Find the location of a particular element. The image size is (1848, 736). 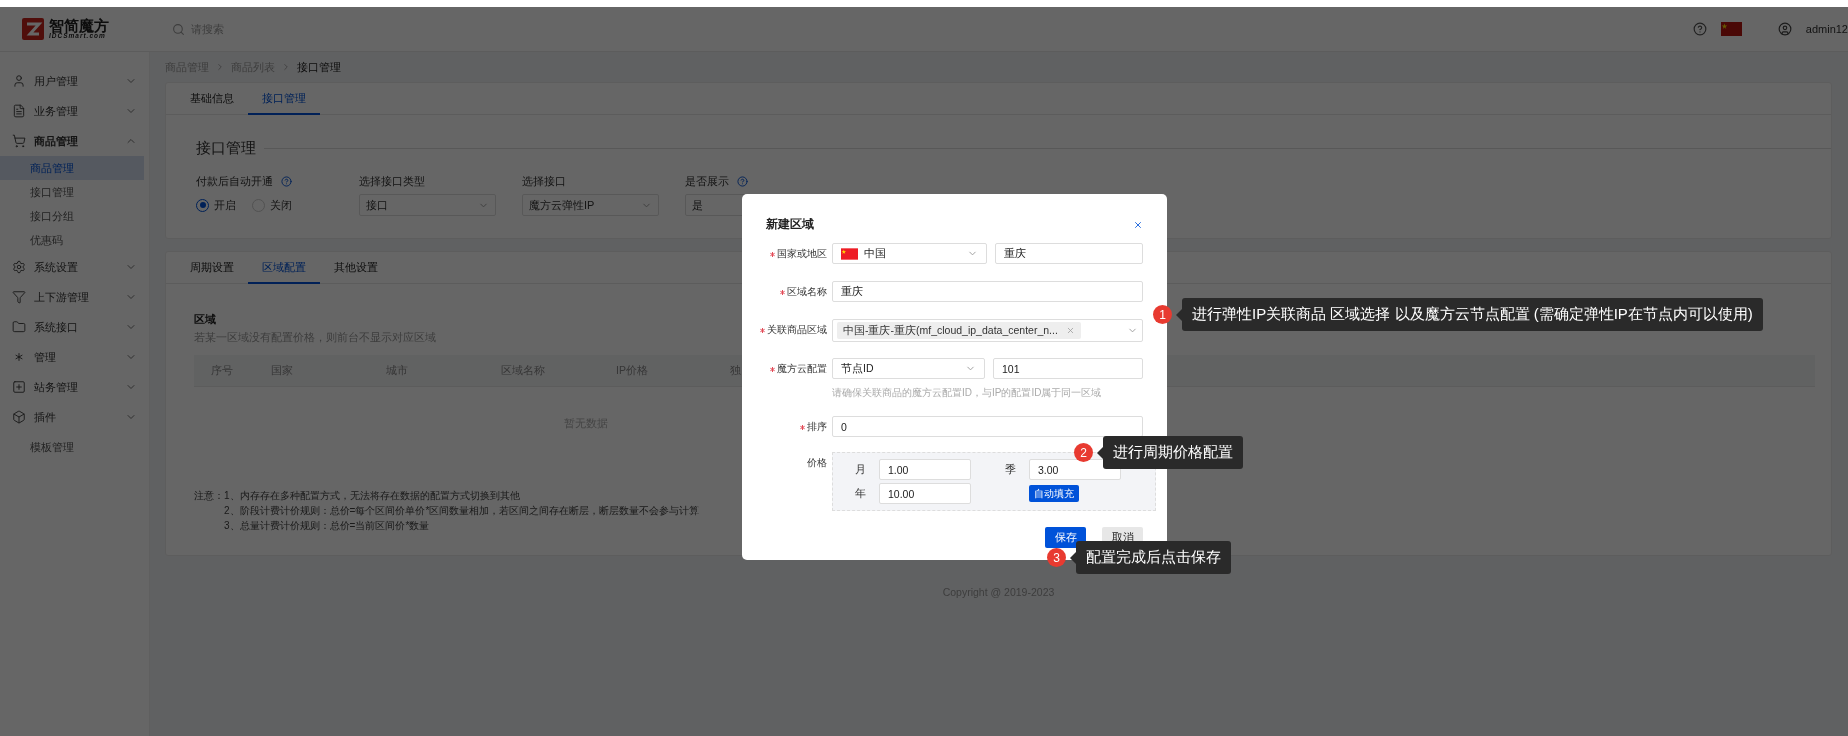

input-field: 101 is located at coordinates (1068, 368).